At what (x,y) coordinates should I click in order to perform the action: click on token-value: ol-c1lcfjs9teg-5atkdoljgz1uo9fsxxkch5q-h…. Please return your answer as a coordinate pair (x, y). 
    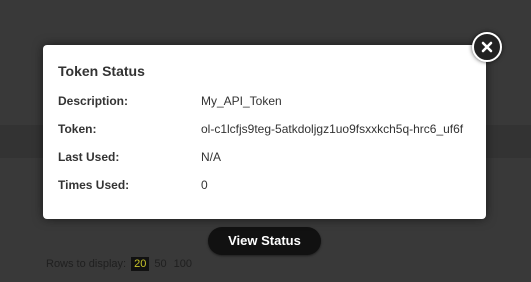
    Looking at the image, I should click on (332, 129).